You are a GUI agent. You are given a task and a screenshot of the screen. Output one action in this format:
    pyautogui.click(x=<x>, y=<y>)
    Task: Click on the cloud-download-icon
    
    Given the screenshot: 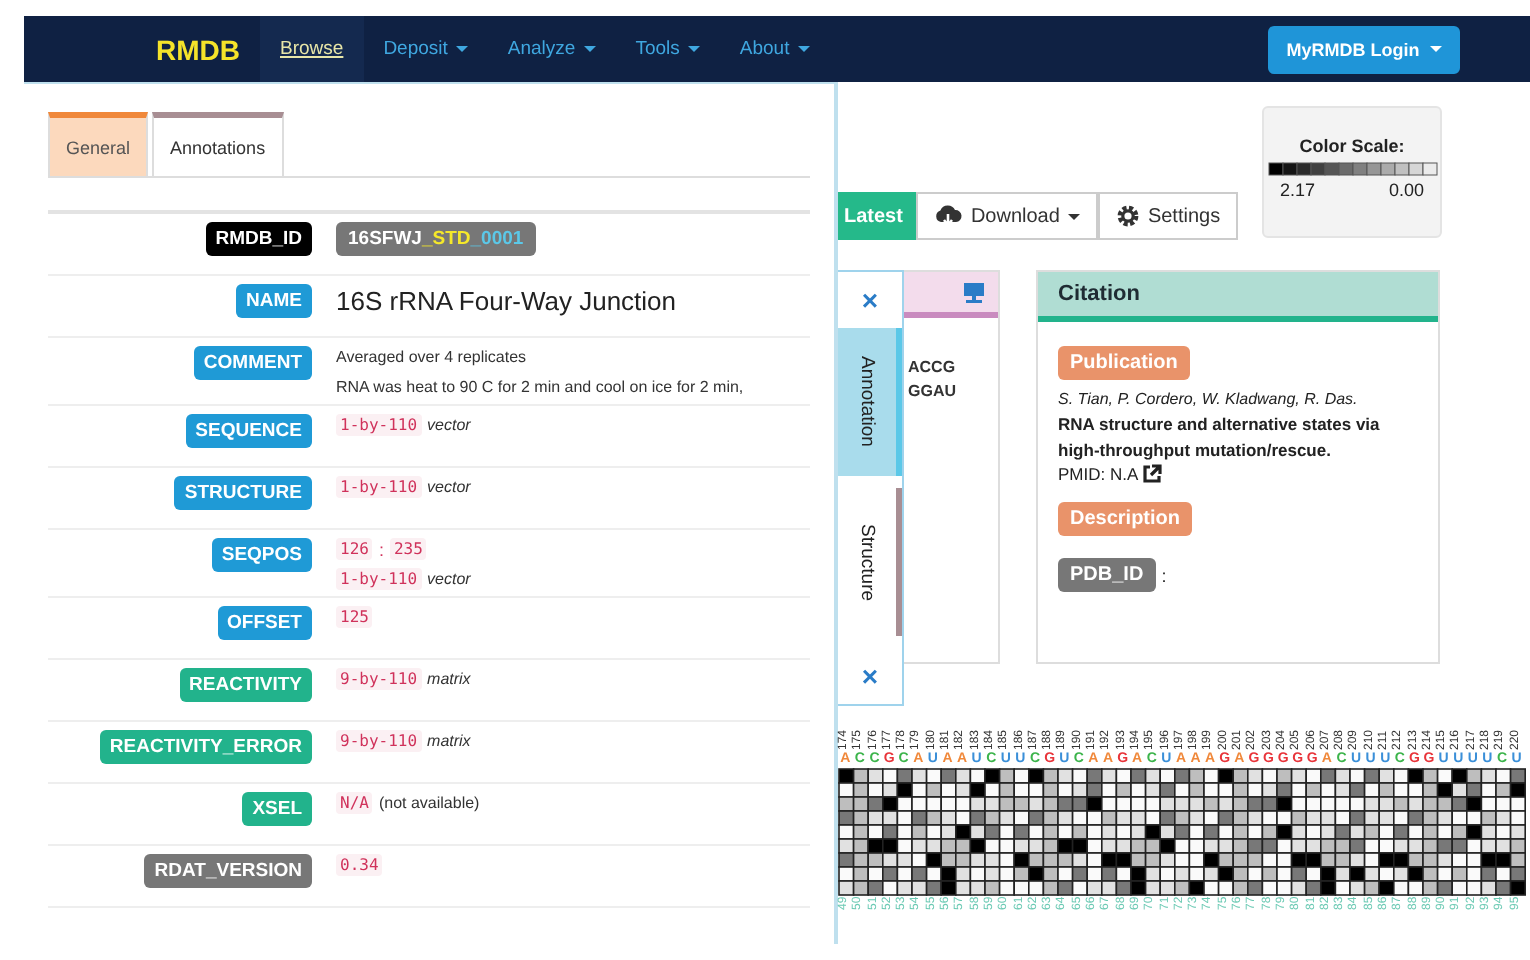 What is the action you would take?
    pyautogui.click(x=948, y=216)
    